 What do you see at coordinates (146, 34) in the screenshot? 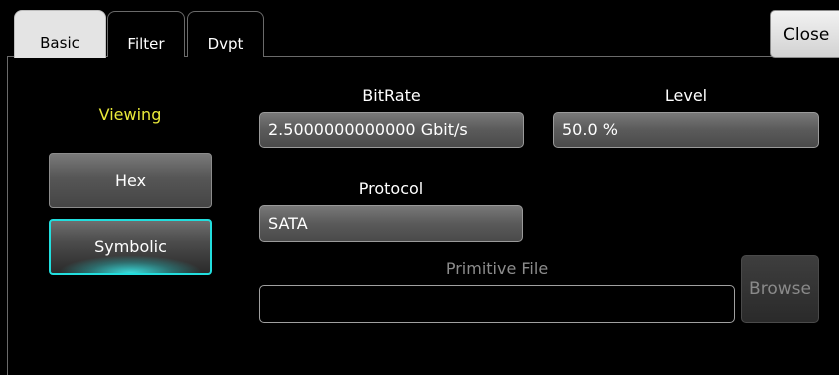
I see `tab-filter: Filter` at bounding box center [146, 34].